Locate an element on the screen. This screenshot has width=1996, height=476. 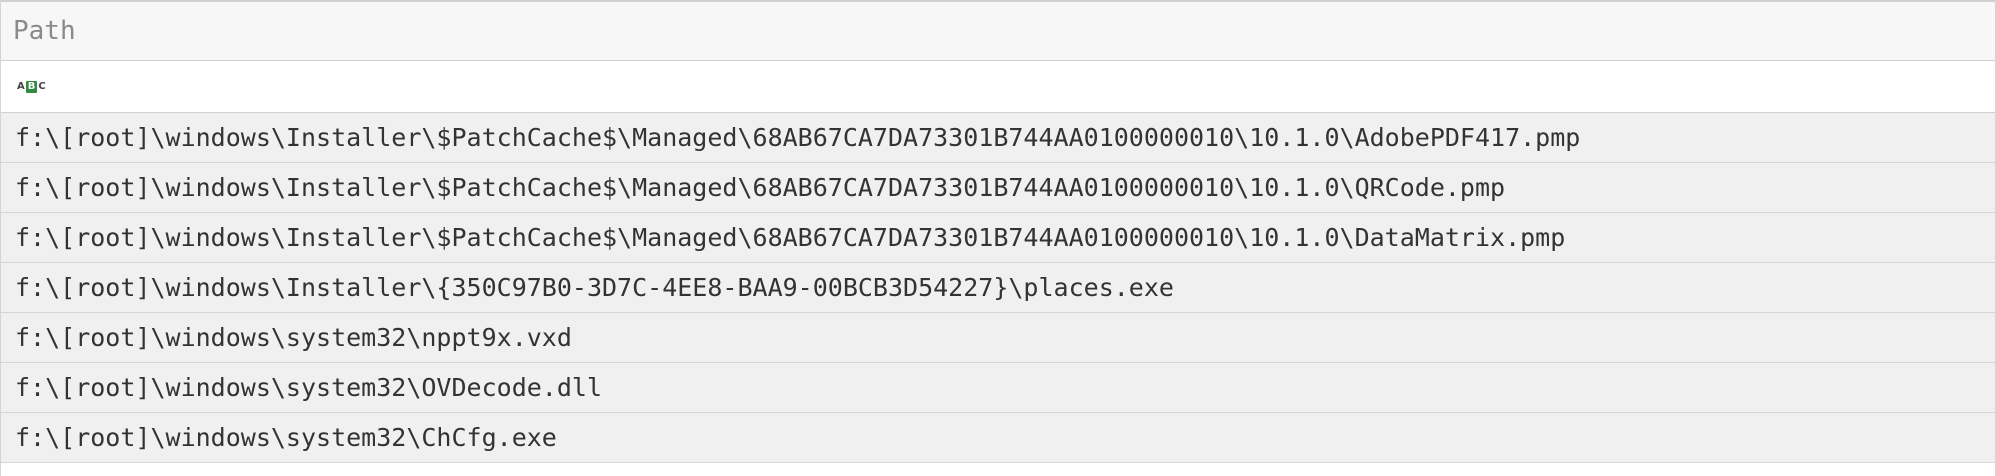
path-cell: f:\[root]\windows\system32\ChCfg.exe is located at coordinates (286, 437).